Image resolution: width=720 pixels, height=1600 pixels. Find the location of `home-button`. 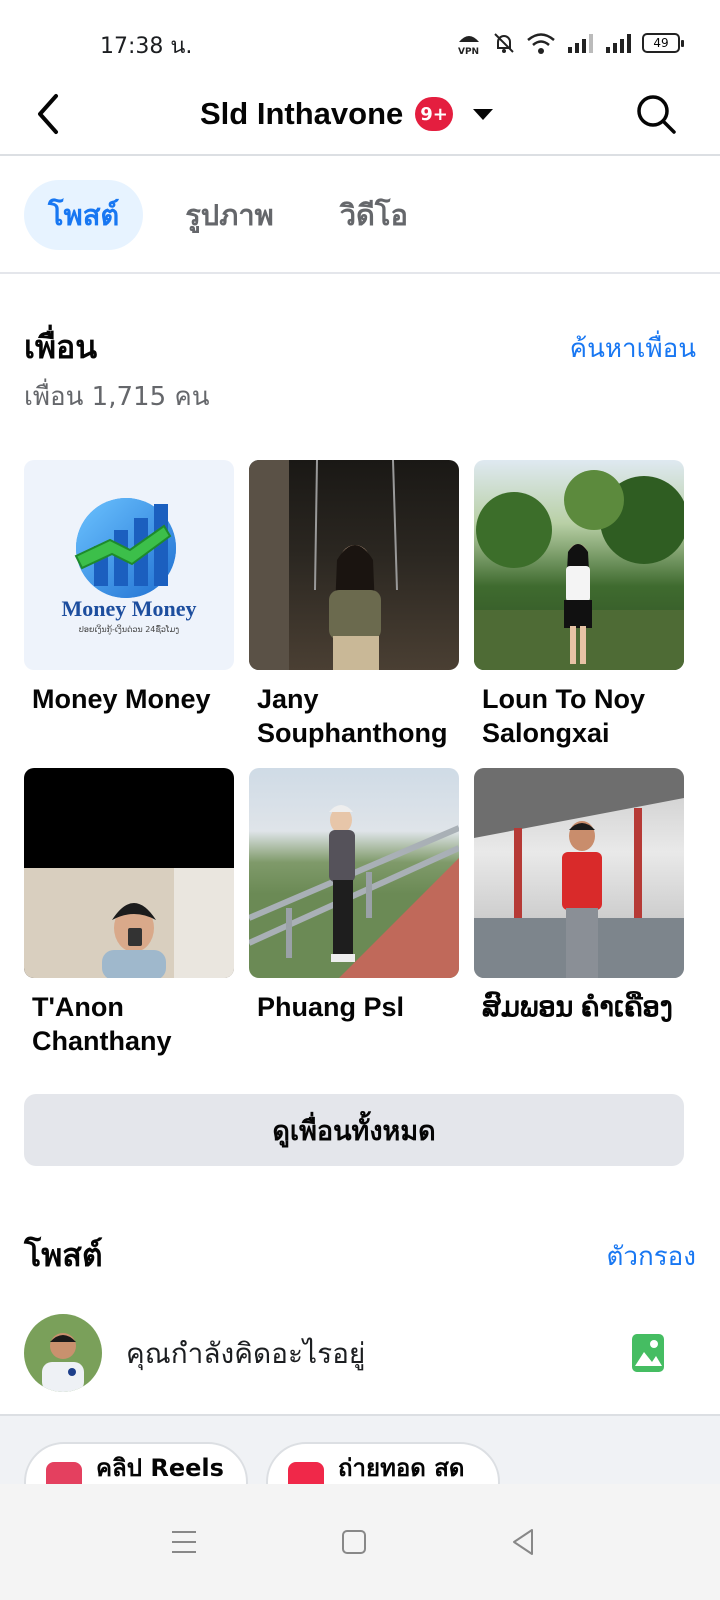

home-button is located at coordinates (354, 1542).